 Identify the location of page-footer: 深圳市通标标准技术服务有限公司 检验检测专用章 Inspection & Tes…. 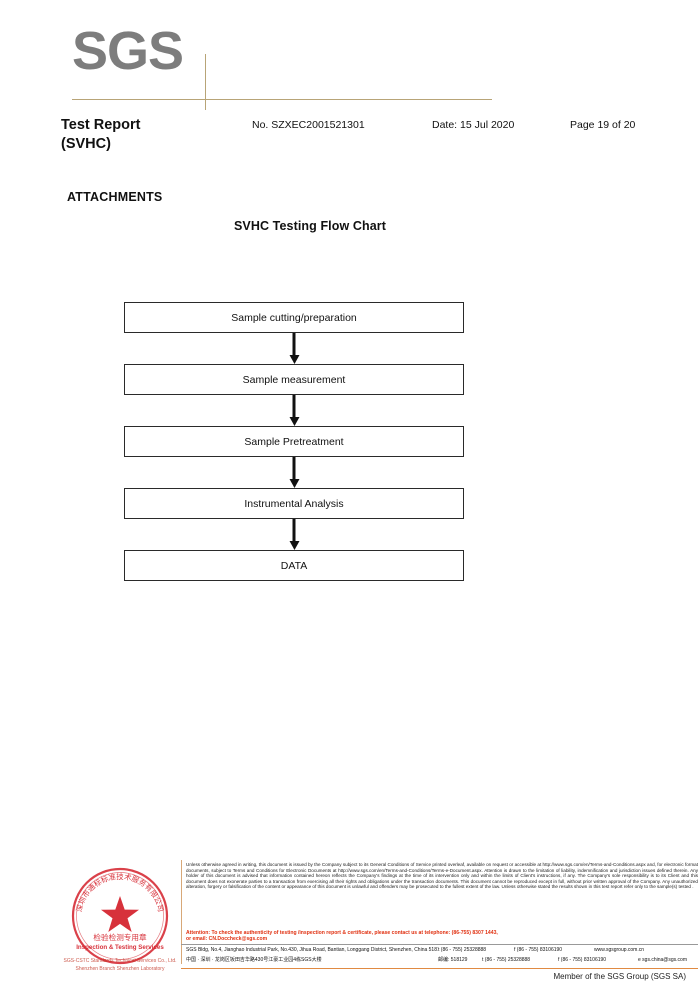
(350, 923).